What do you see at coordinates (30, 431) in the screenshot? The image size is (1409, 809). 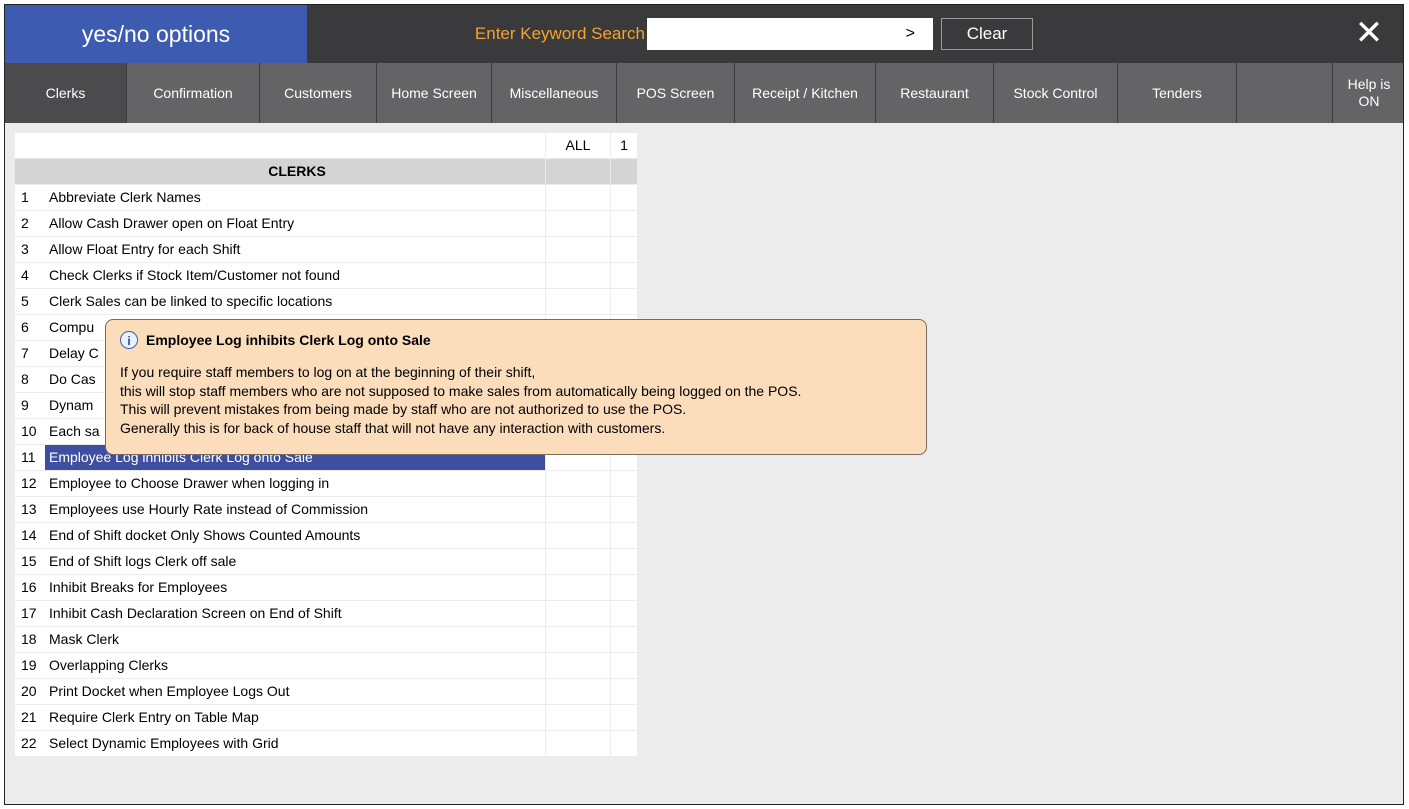 I see `row-number: 10` at bounding box center [30, 431].